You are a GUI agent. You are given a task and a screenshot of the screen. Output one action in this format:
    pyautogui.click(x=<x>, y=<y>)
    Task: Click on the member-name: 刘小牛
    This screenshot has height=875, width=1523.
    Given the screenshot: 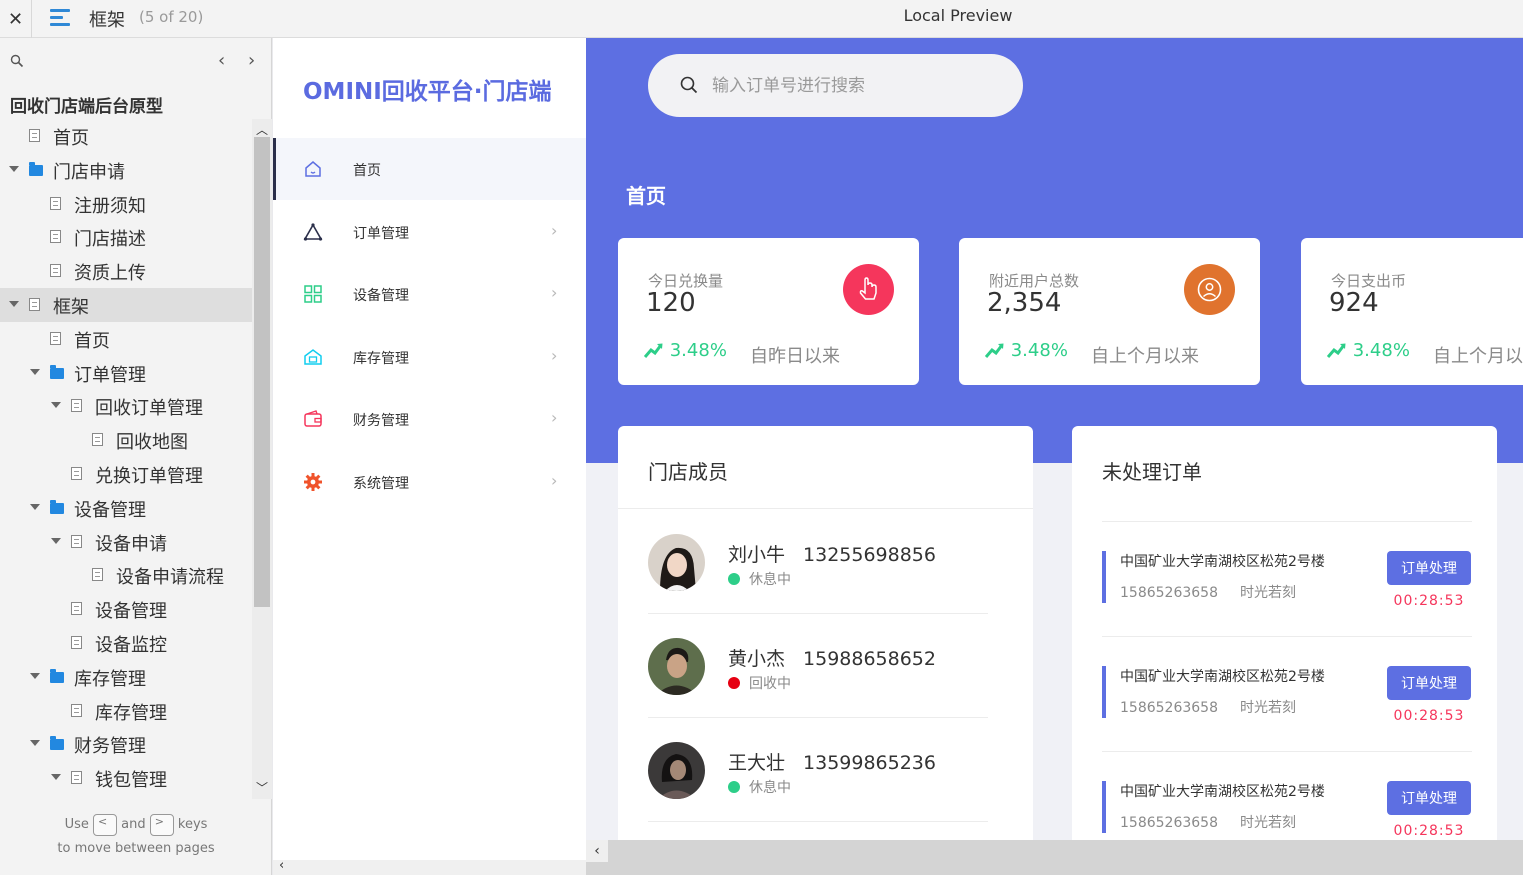 What is the action you would take?
    pyautogui.click(x=757, y=555)
    